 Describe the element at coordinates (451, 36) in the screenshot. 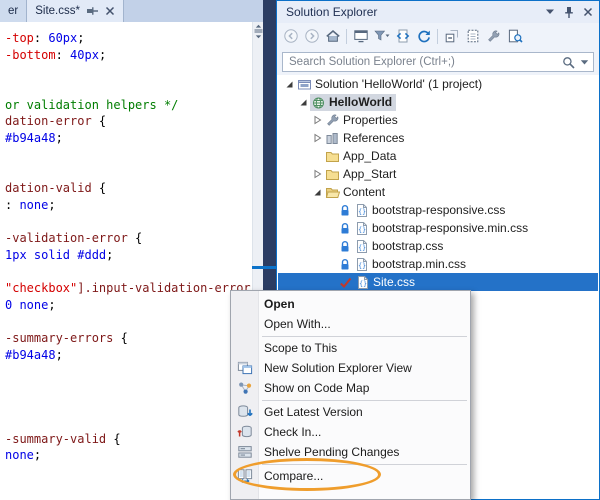

I see `collapse-all-button` at that location.